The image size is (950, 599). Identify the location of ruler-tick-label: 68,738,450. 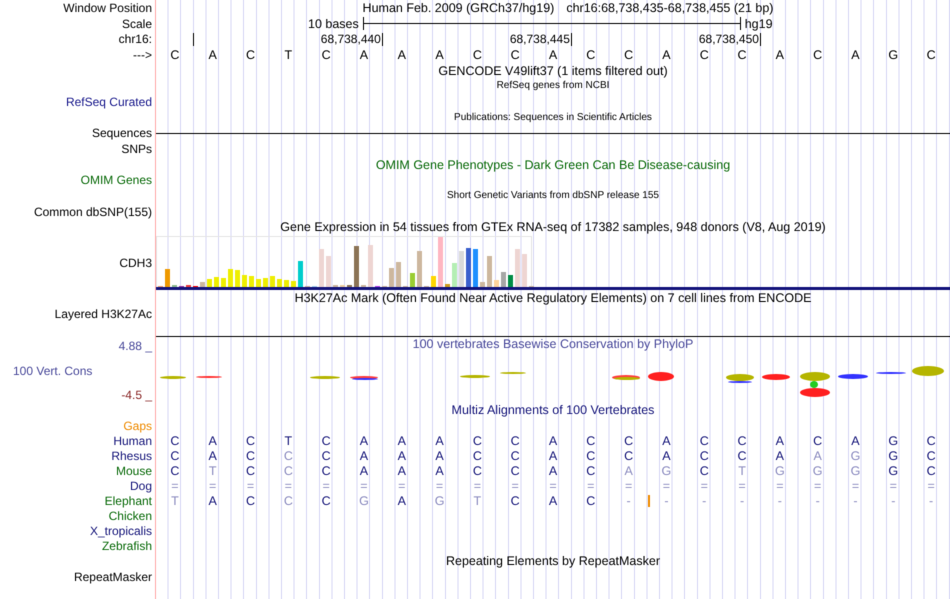
(729, 39).